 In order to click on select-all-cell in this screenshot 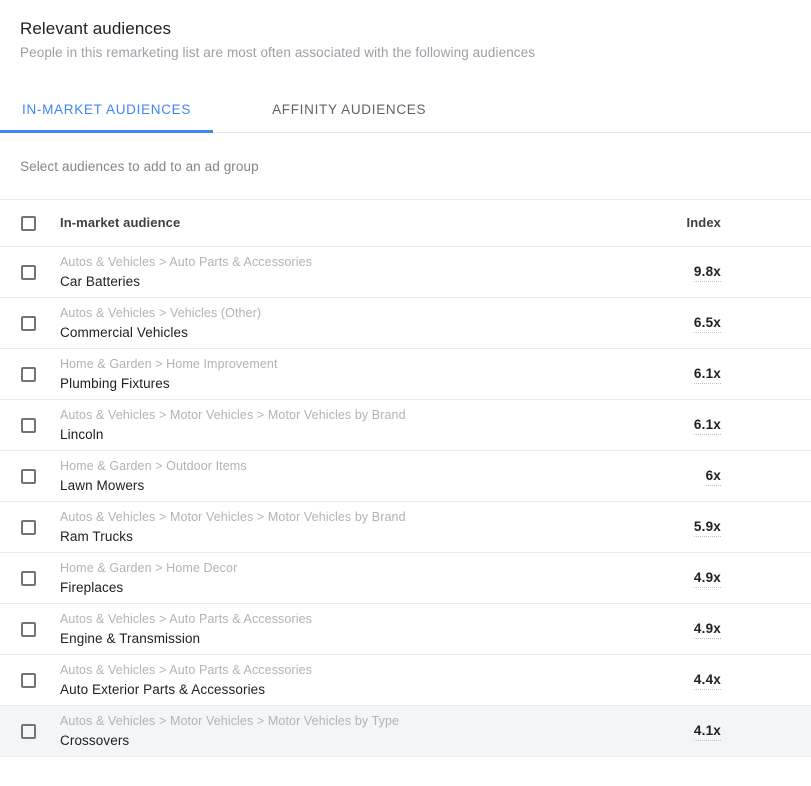, I will do `click(30, 223)`.